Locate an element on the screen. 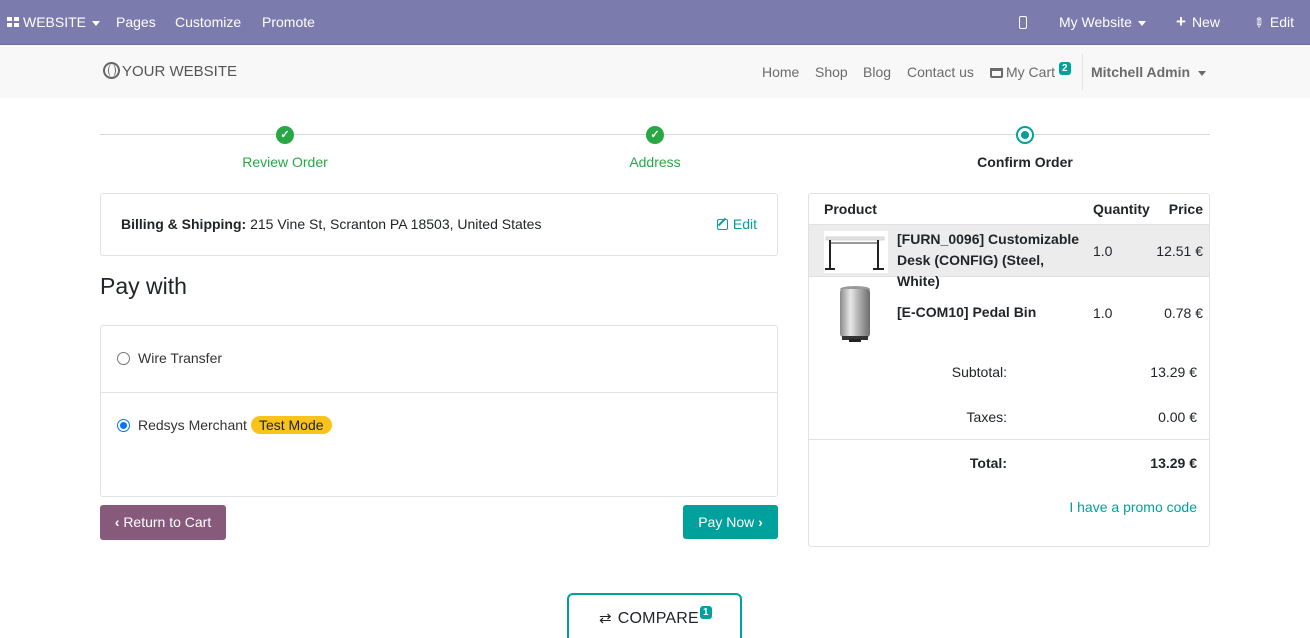  return-to-cart-button: ‹ Return to Cart is located at coordinates (163, 522).